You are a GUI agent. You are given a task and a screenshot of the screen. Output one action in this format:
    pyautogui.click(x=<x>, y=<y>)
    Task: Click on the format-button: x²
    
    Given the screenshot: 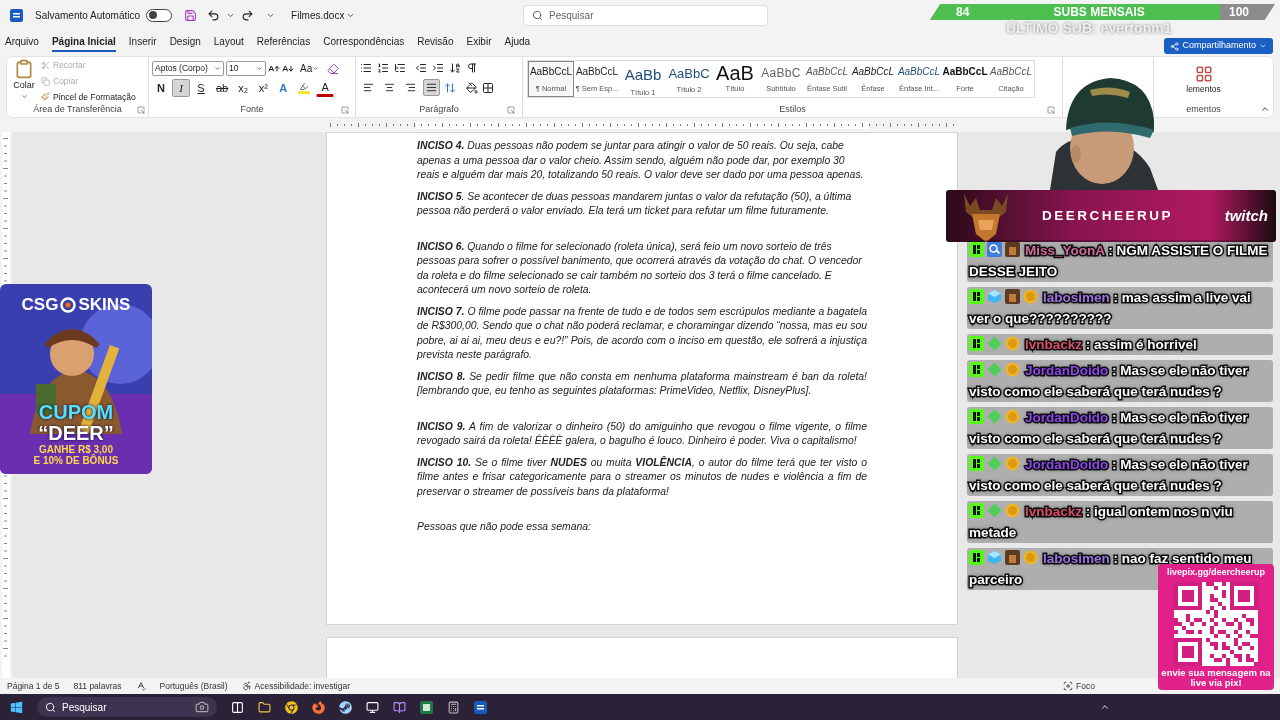 What is the action you would take?
    pyautogui.click(x=263, y=88)
    